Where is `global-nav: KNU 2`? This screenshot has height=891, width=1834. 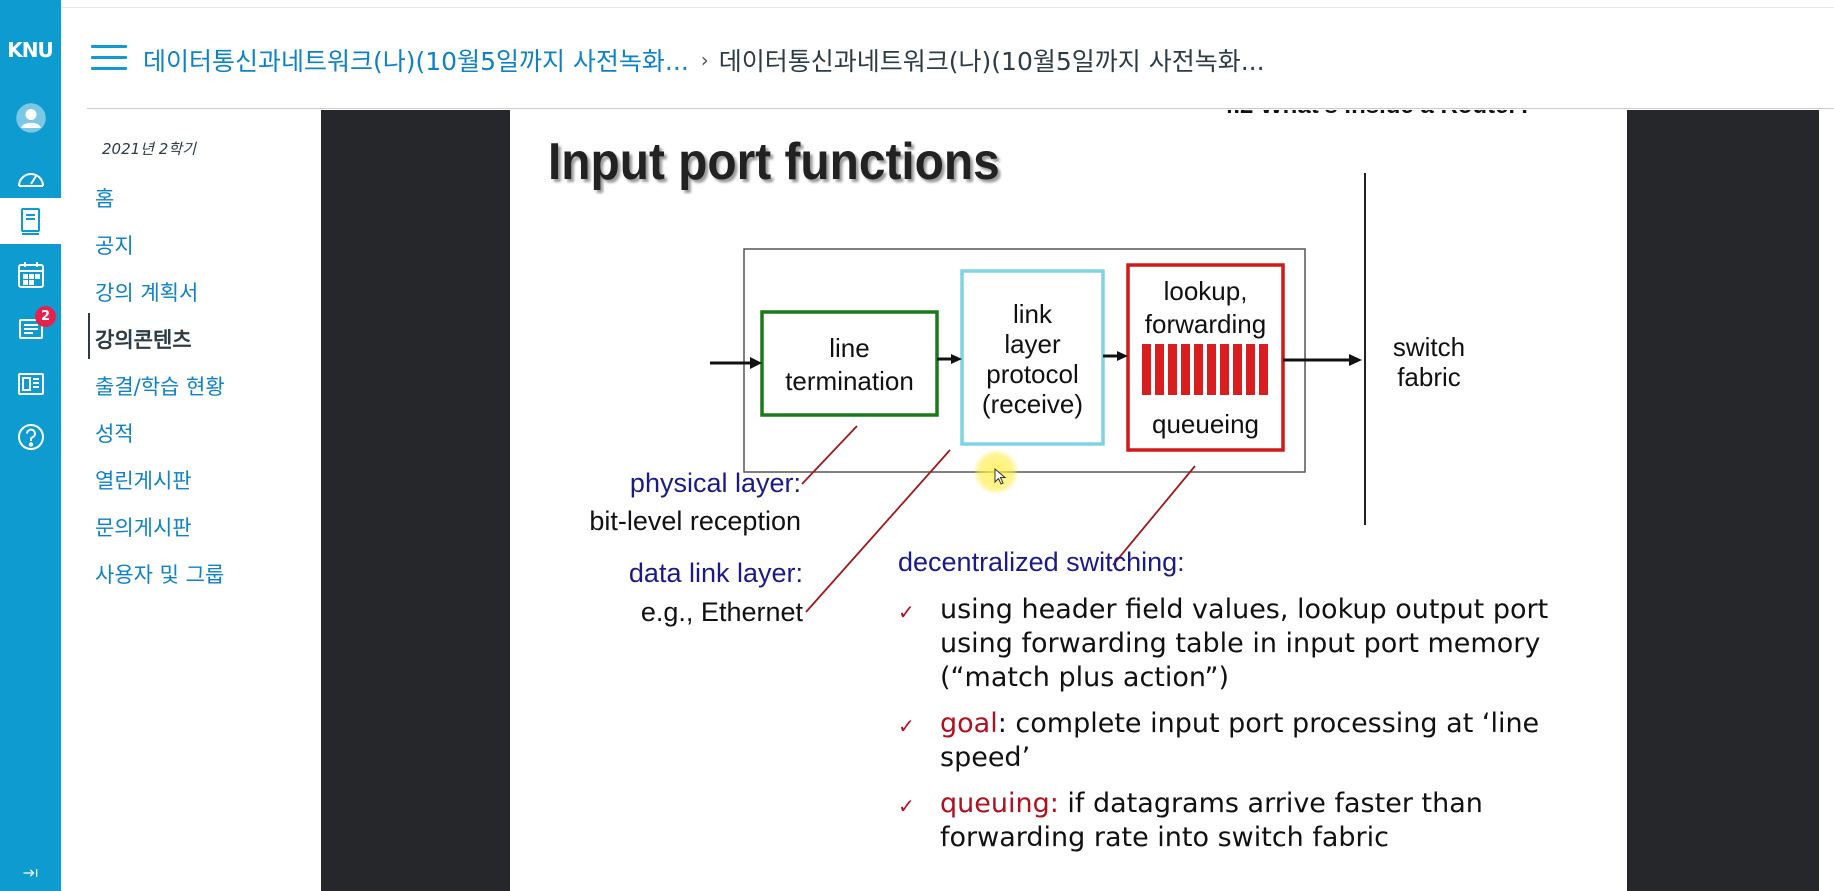
global-nav: KNU 2 is located at coordinates (30, 445).